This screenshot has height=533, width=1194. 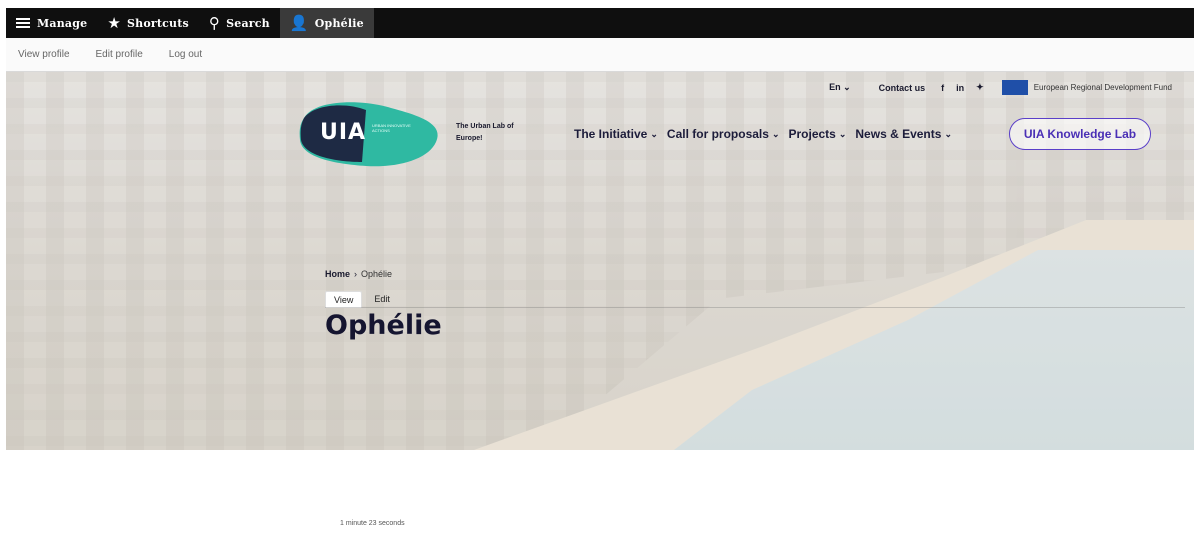 What do you see at coordinates (903, 134) in the screenshot?
I see `nav-item-news-events: News & Events ⌄` at bounding box center [903, 134].